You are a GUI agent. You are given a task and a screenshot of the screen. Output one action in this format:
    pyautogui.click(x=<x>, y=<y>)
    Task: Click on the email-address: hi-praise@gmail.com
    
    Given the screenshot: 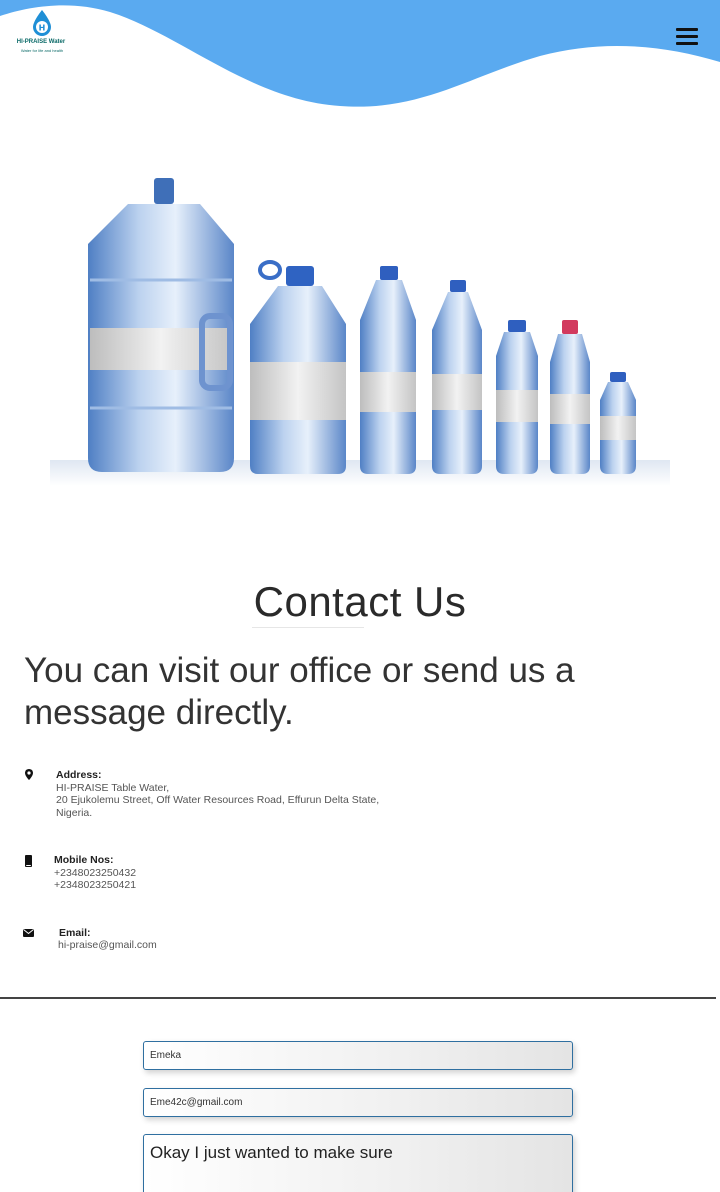 What is the action you would take?
    pyautogui.click(x=107, y=945)
    